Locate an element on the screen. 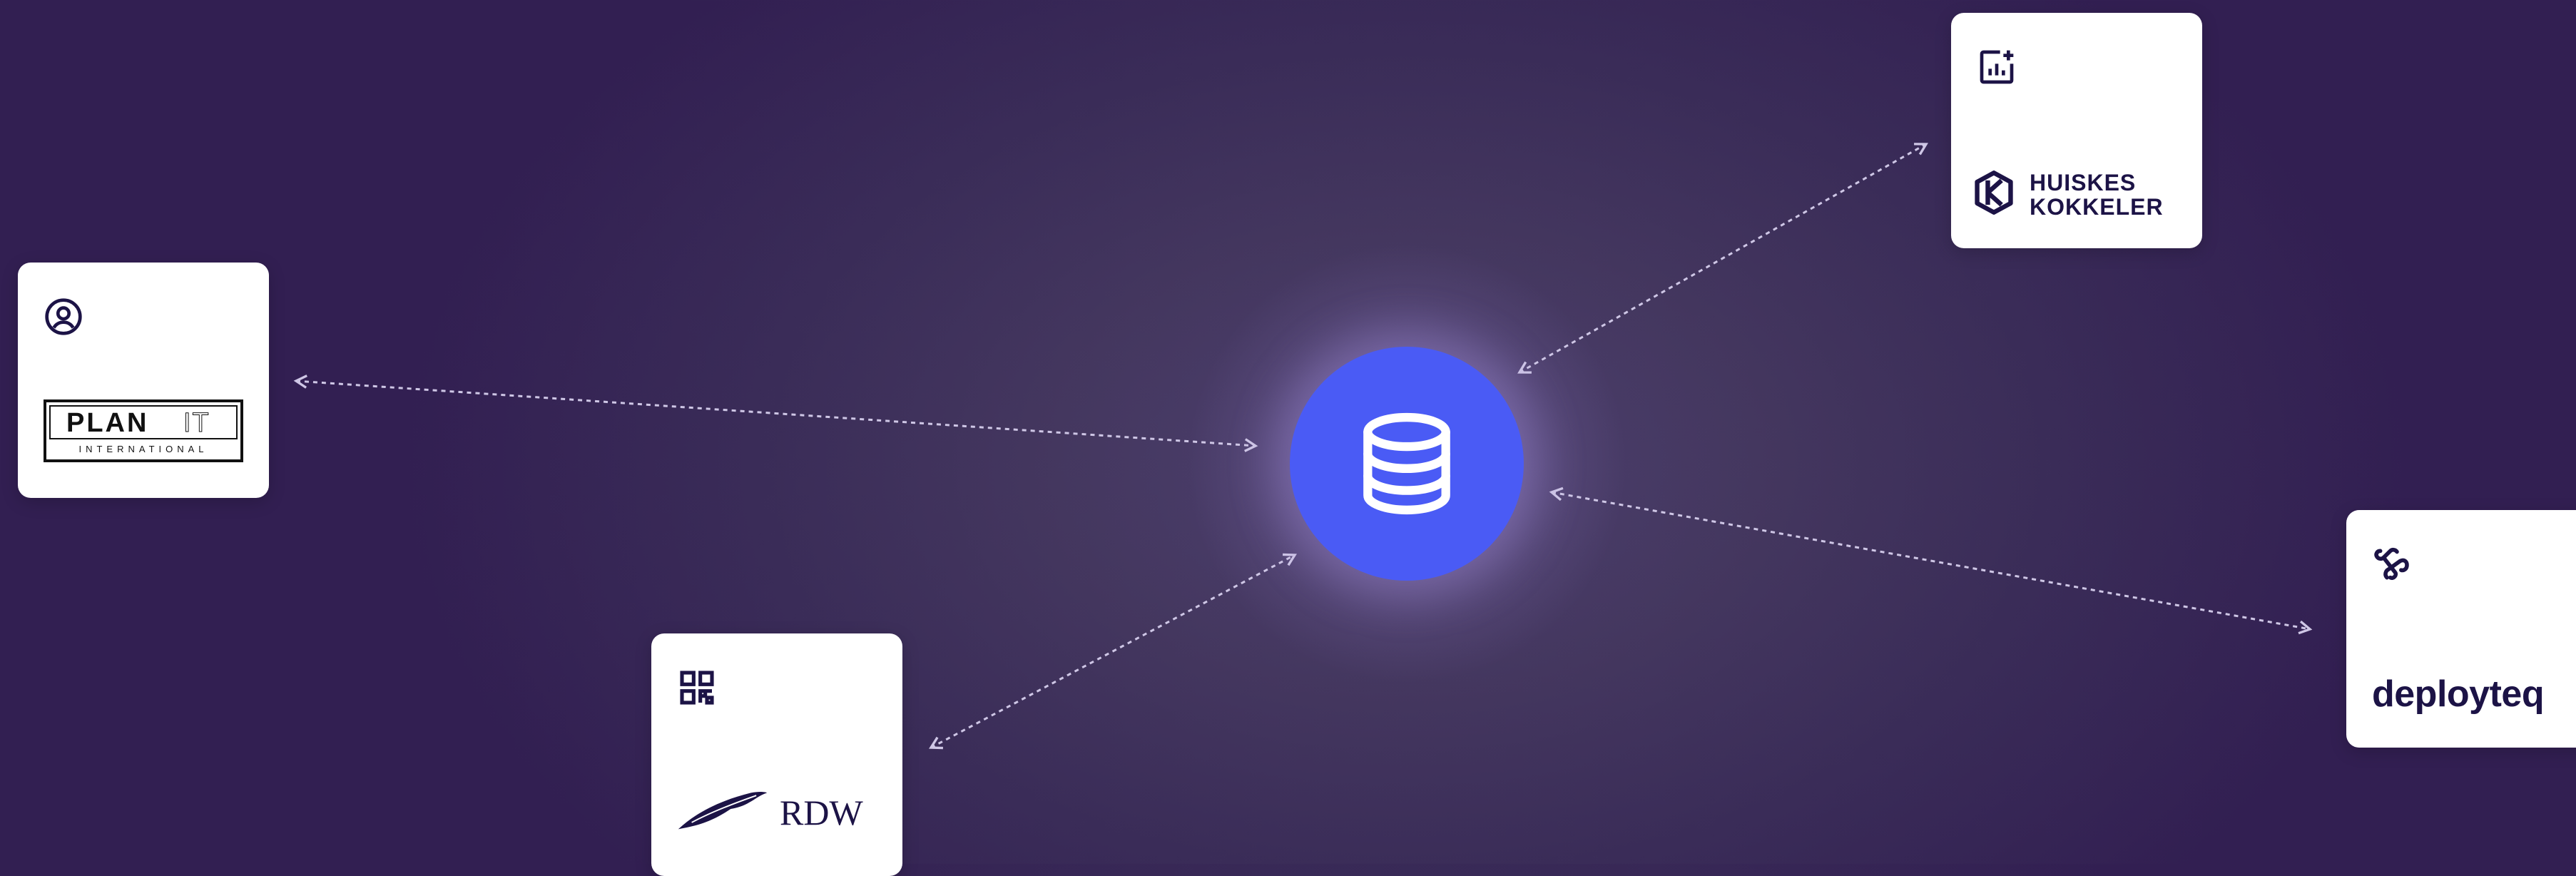 The image size is (2576, 876). rdw-logo: RDW is located at coordinates (779, 811).